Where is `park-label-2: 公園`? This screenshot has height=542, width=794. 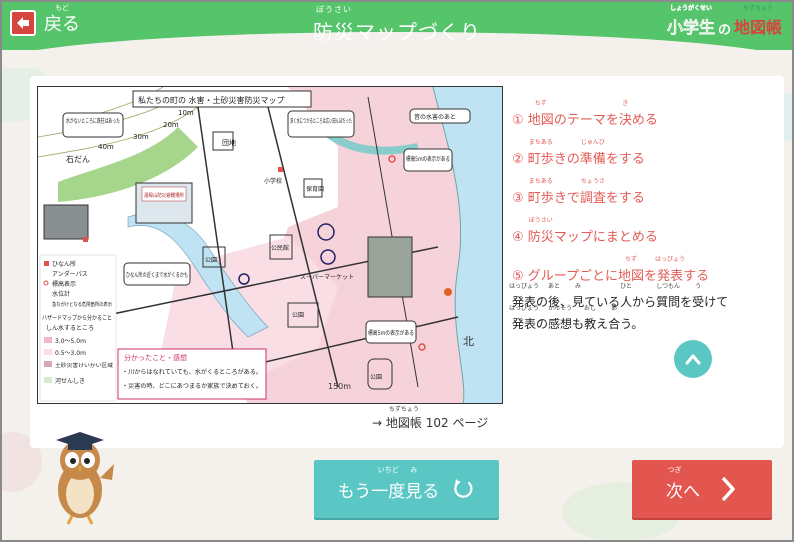 park-label-2: 公園 is located at coordinates (298, 315).